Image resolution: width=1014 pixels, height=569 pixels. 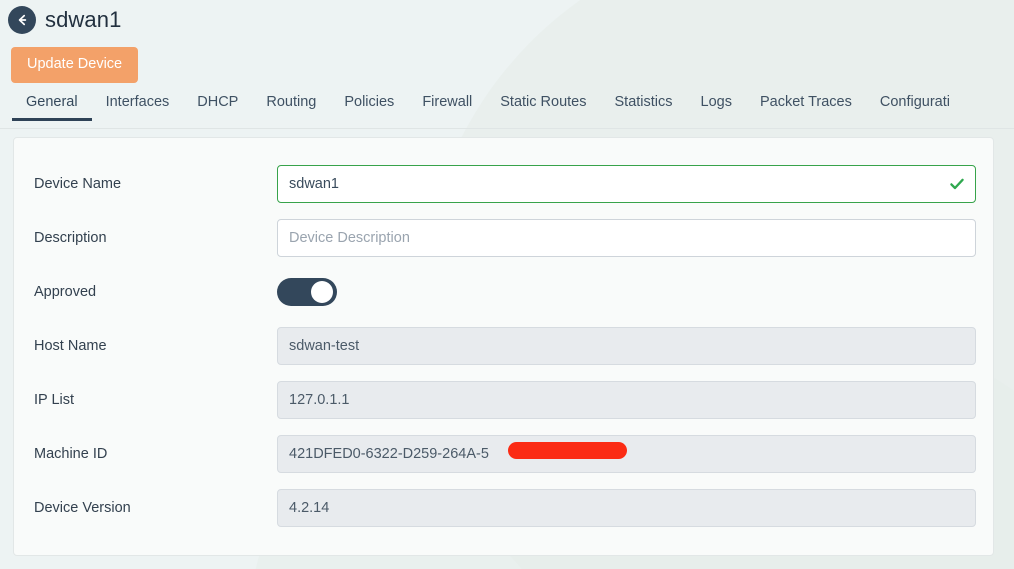 I want to click on description-input, so click(x=626, y=238).